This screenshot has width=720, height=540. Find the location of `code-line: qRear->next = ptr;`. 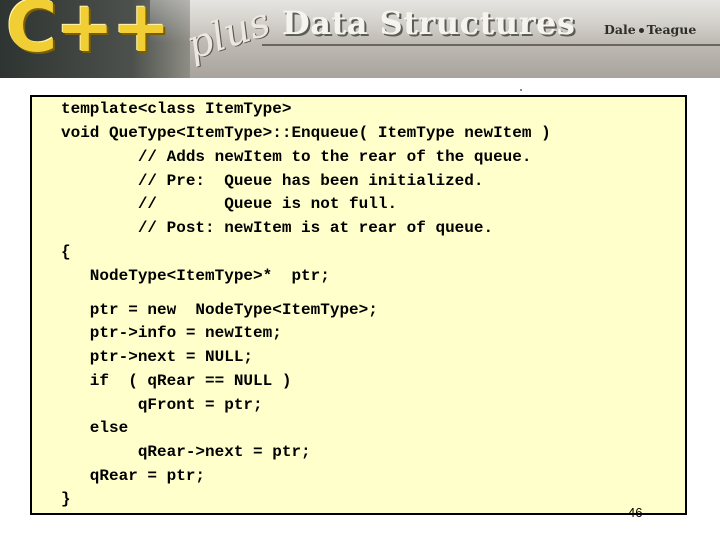

code-line: qRear->next = ptr; is located at coordinates (186, 452).